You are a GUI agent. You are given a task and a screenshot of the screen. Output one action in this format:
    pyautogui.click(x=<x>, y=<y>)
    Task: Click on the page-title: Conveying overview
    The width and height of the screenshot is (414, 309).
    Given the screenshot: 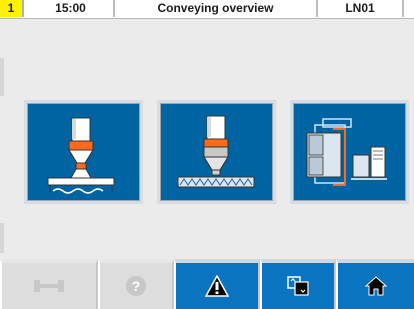 What is the action you would take?
    pyautogui.click(x=216, y=8)
    